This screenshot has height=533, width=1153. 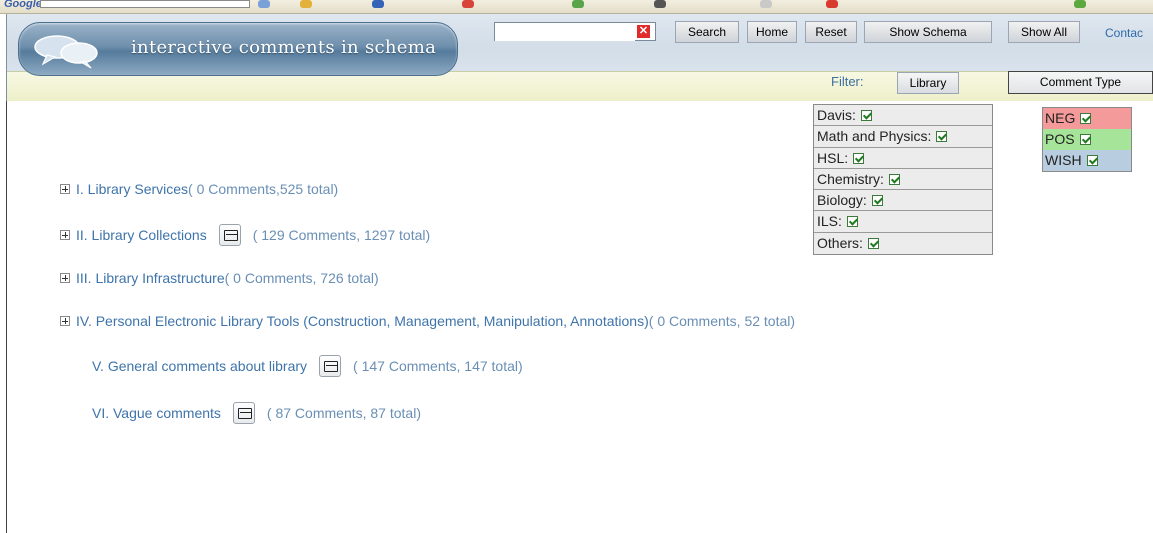 What do you see at coordinates (766, 4) in the screenshot?
I see `autofill-icon` at bounding box center [766, 4].